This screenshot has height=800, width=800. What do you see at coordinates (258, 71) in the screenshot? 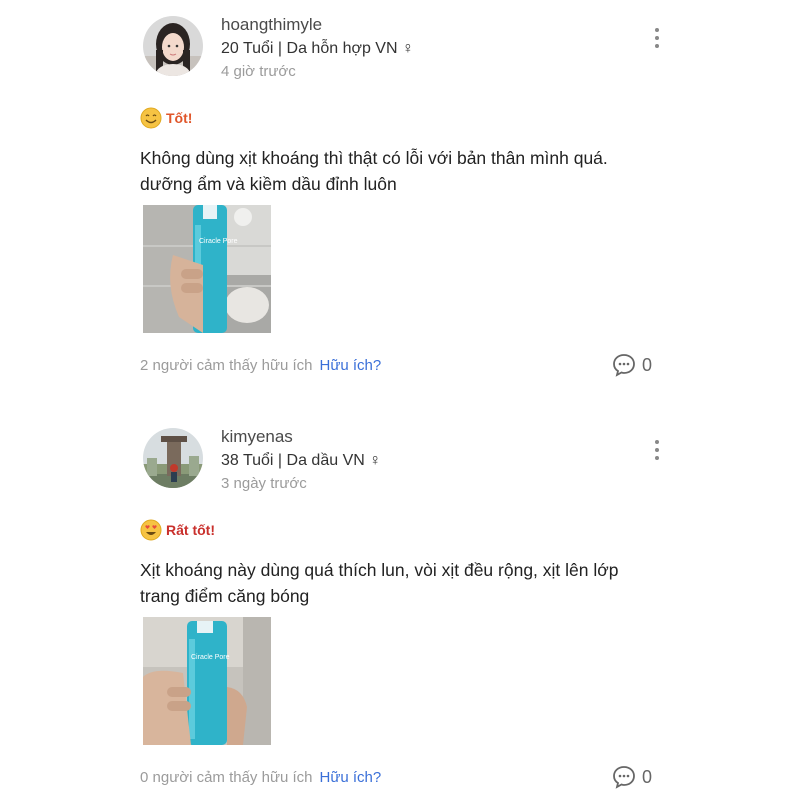
I see `timestamp: 4 giờ trước` at bounding box center [258, 71].